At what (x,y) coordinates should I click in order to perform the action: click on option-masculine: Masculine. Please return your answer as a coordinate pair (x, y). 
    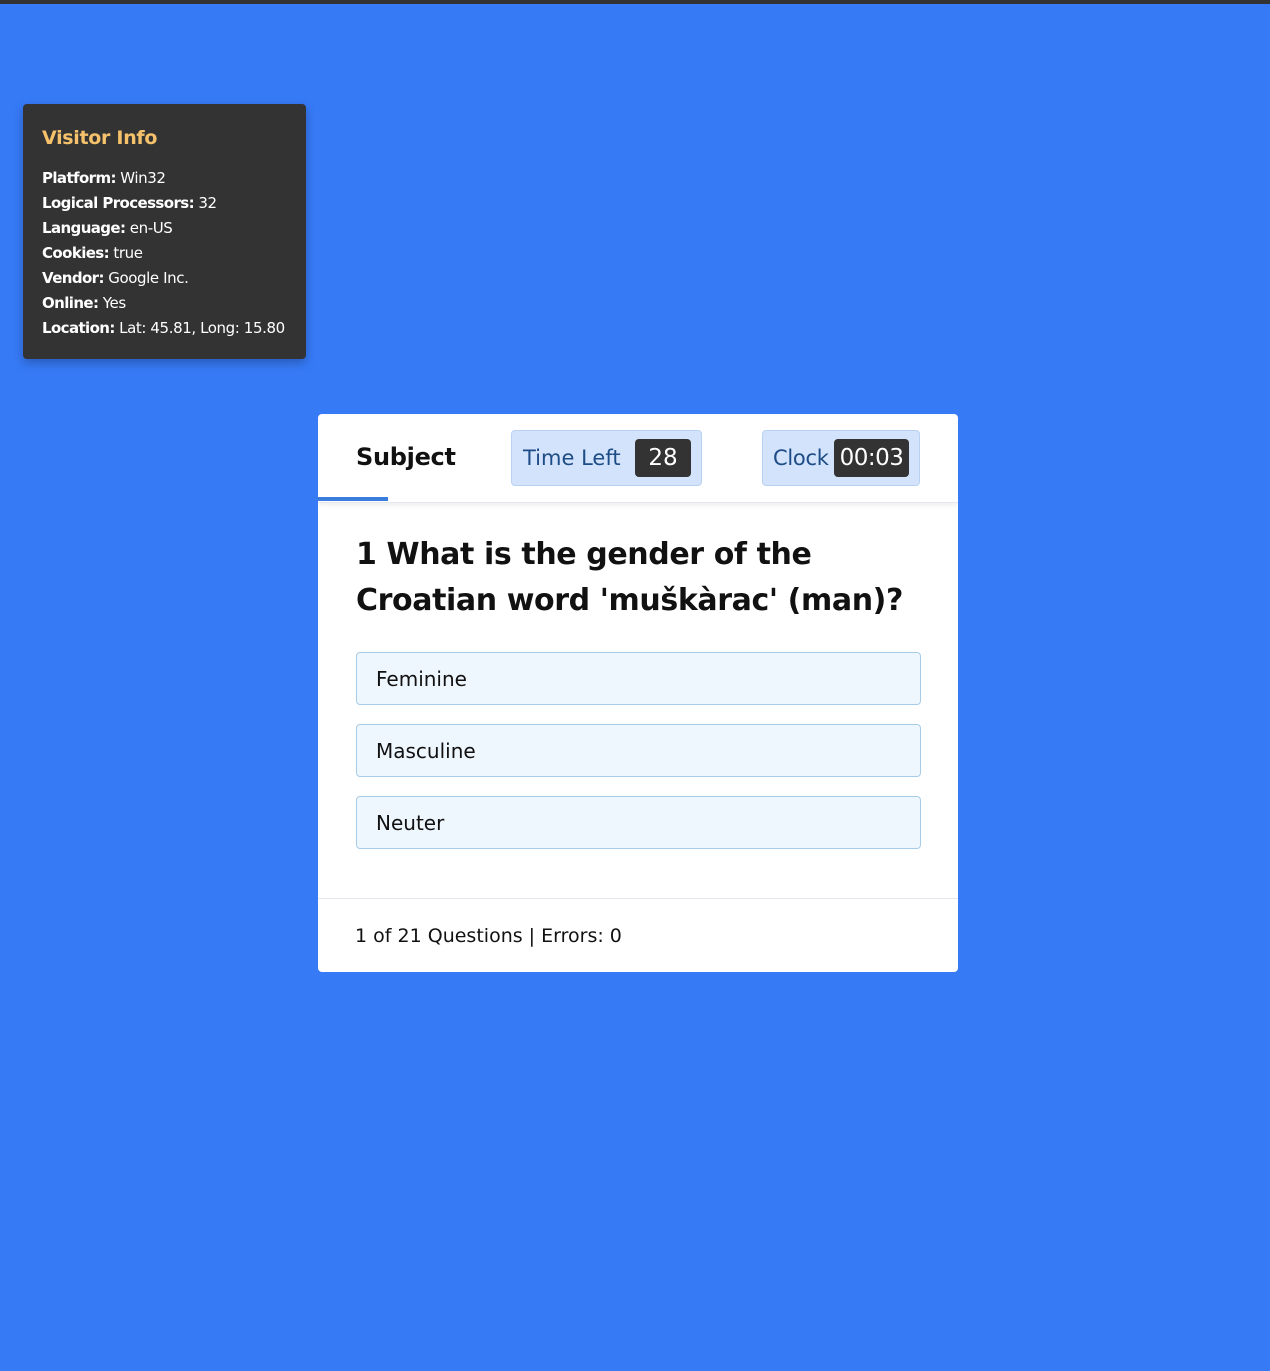
    Looking at the image, I should click on (638, 750).